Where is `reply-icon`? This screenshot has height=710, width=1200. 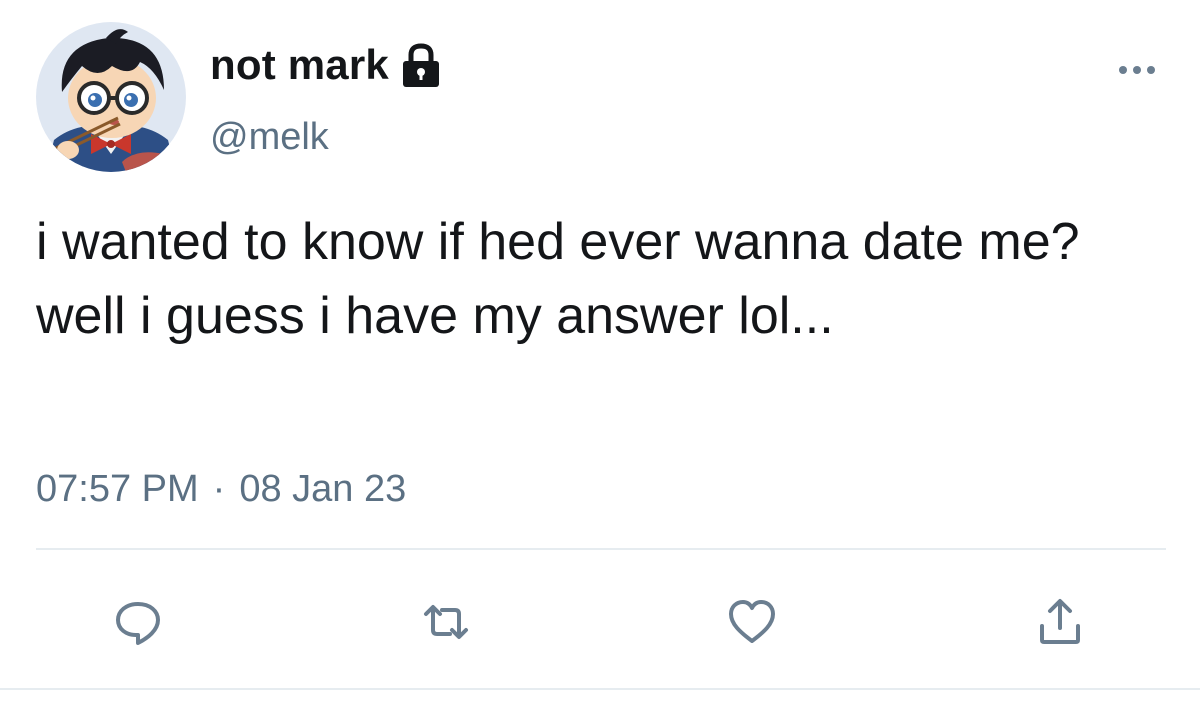 reply-icon is located at coordinates (138, 623).